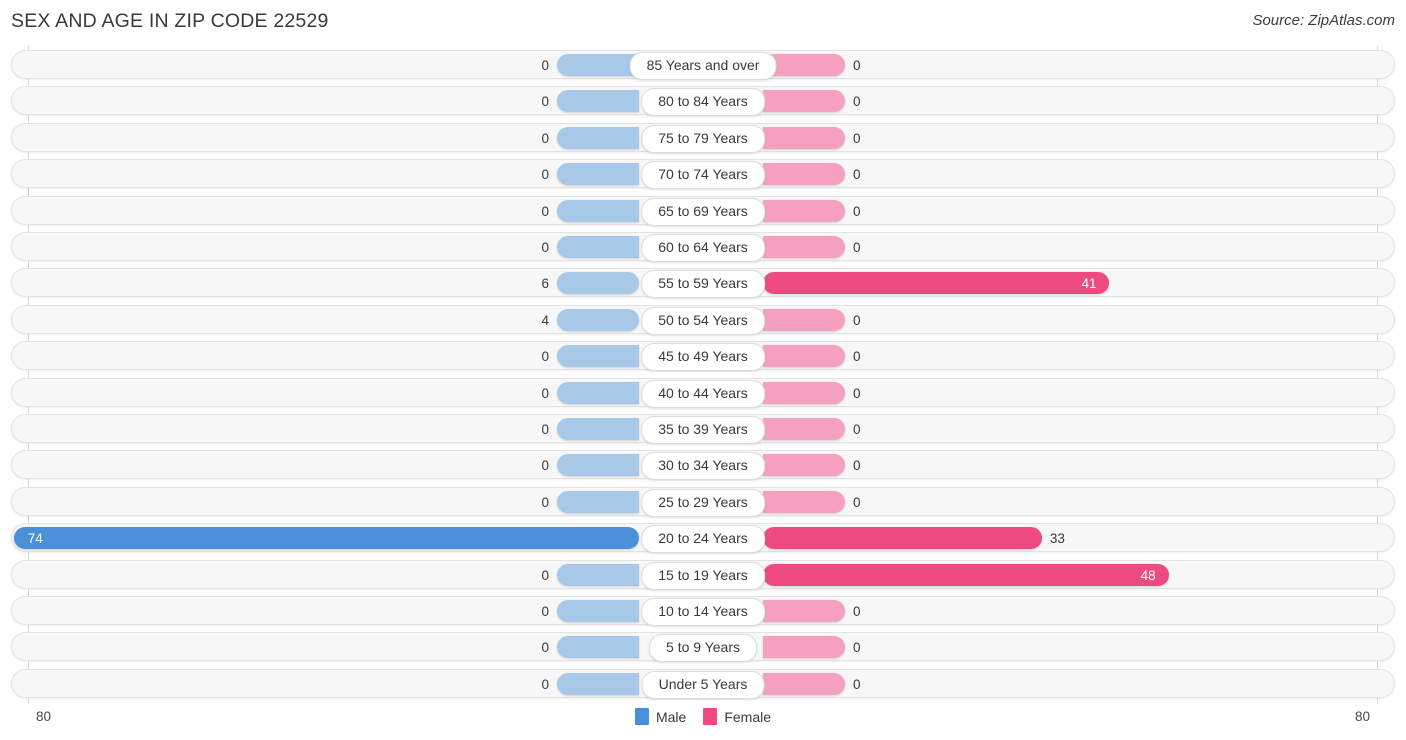 This screenshot has height=740, width=1406. I want to click on chart-row: 0 0 10 to 14 Years, so click(703, 611).